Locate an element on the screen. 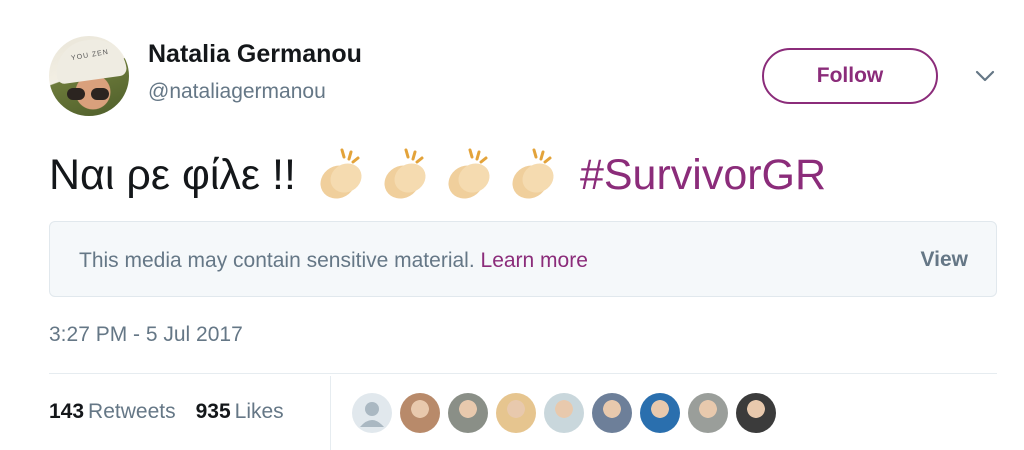 This screenshot has width=1024, height=450. follow-button: Follow is located at coordinates (850, 76).